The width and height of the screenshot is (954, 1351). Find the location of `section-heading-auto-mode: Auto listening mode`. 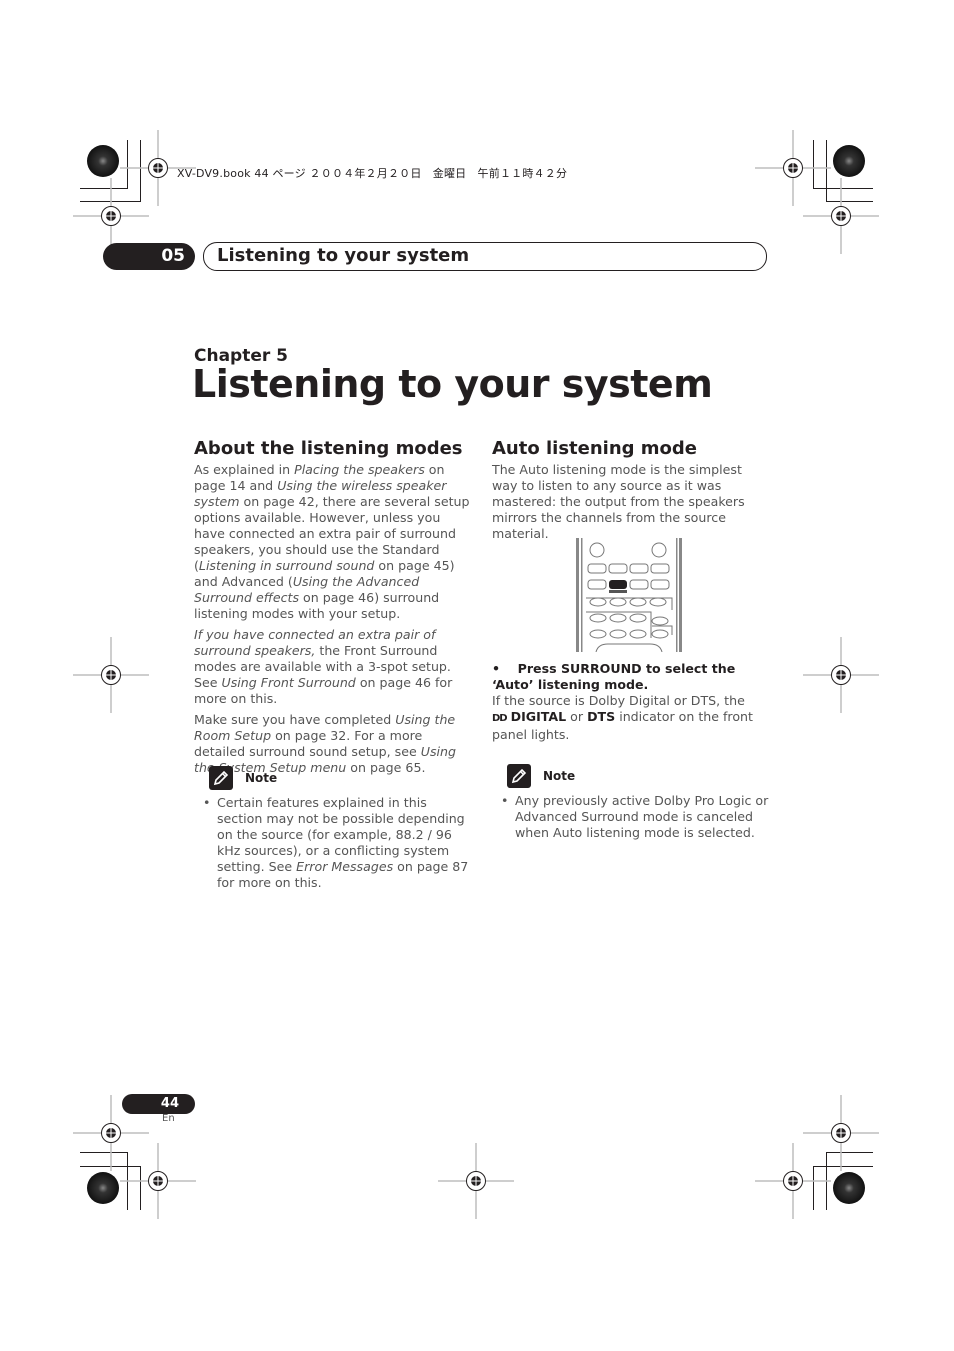

section-heading-auto-mode: Auto listening mode is located at coordinates (595, 448).